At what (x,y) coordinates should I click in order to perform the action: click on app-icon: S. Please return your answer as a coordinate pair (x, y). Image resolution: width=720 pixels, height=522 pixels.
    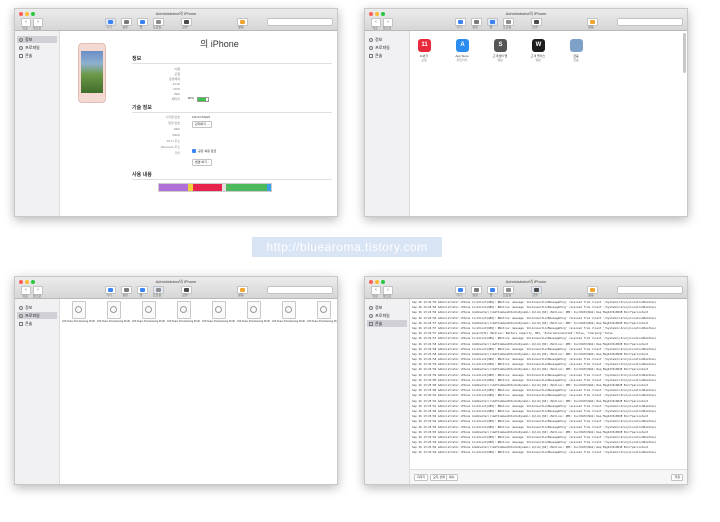
    Looking at the image, I should click on (500, 45).